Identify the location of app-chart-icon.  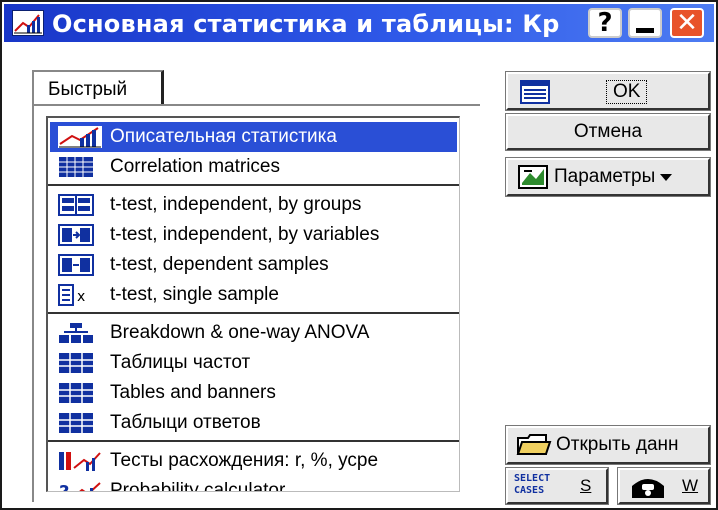
(28, 23).